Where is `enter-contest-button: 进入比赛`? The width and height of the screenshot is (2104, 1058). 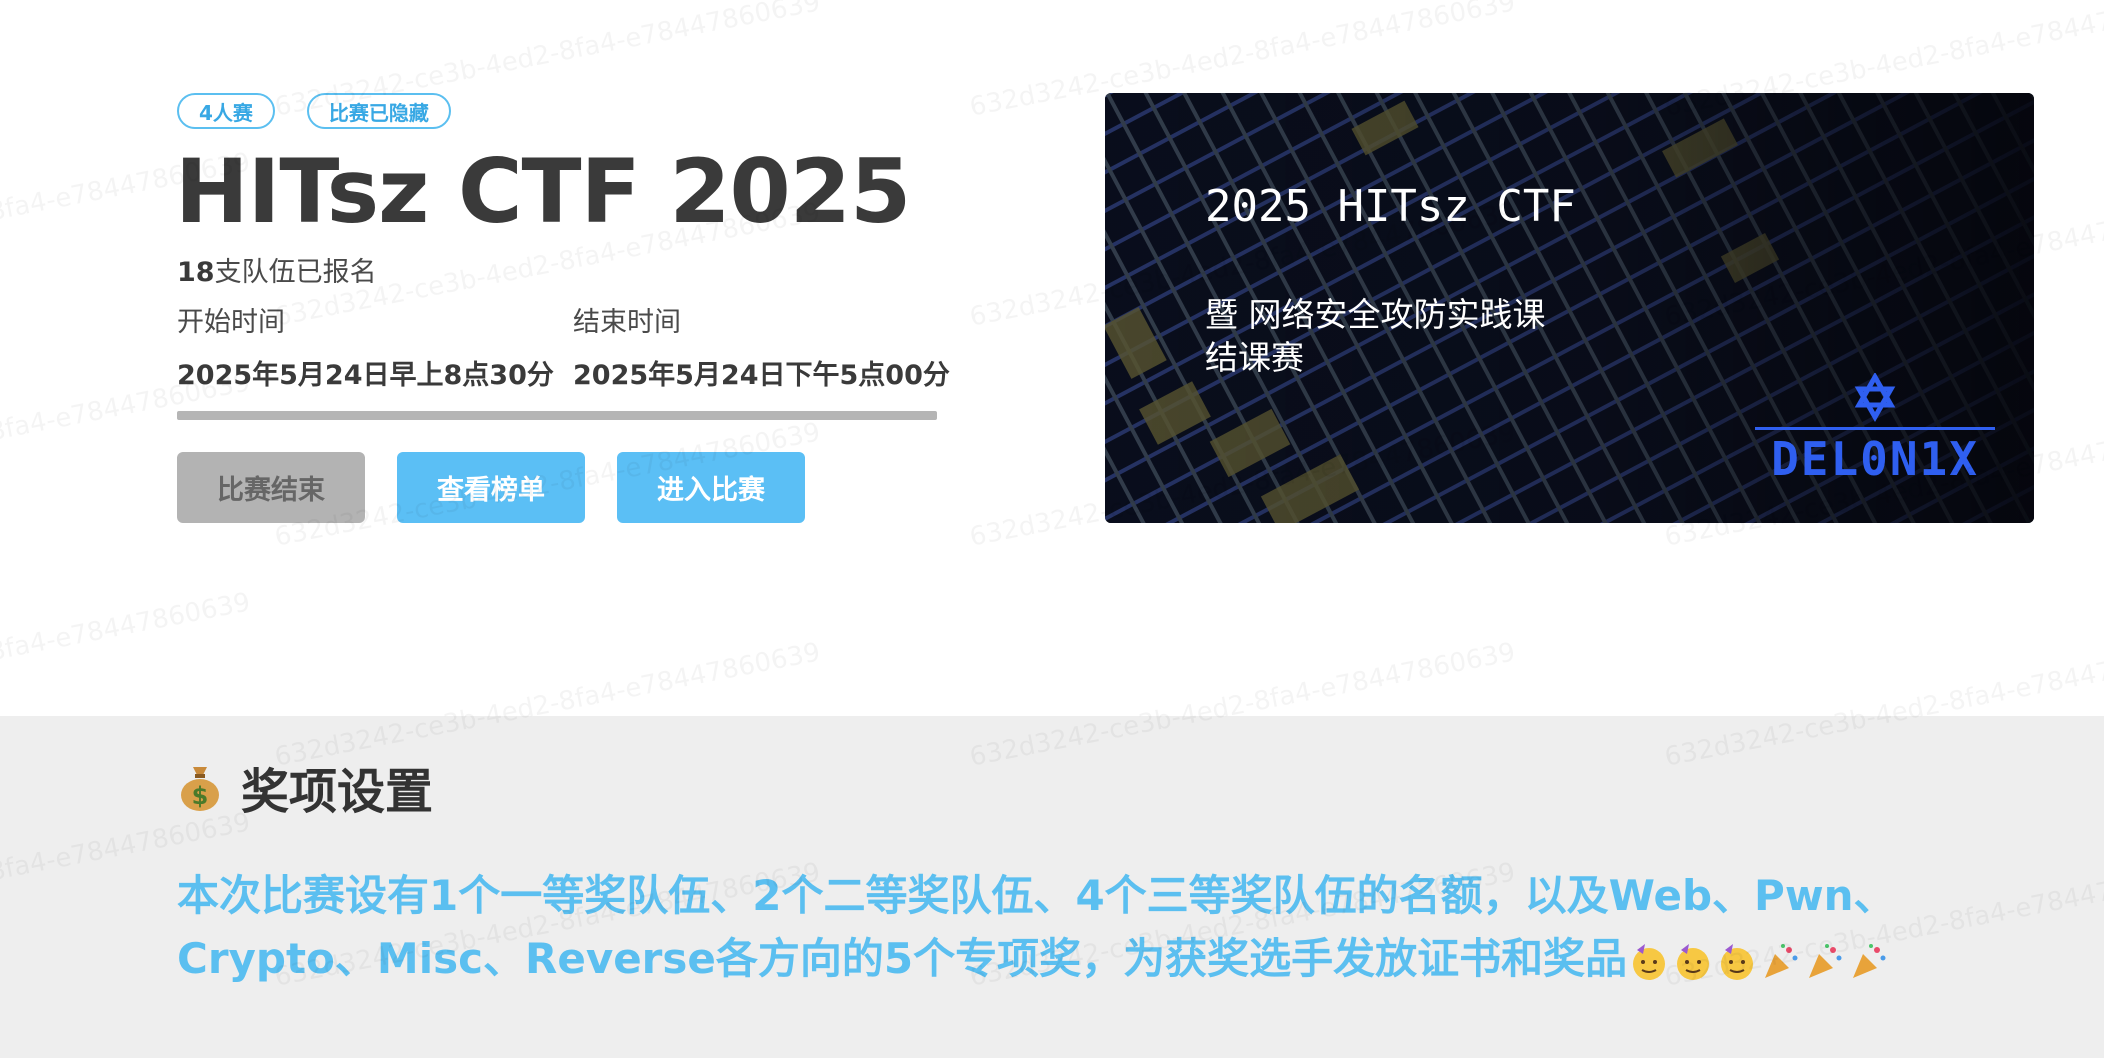
enter-contest-button: 进入比赛 is located at coordinates (711, 487).